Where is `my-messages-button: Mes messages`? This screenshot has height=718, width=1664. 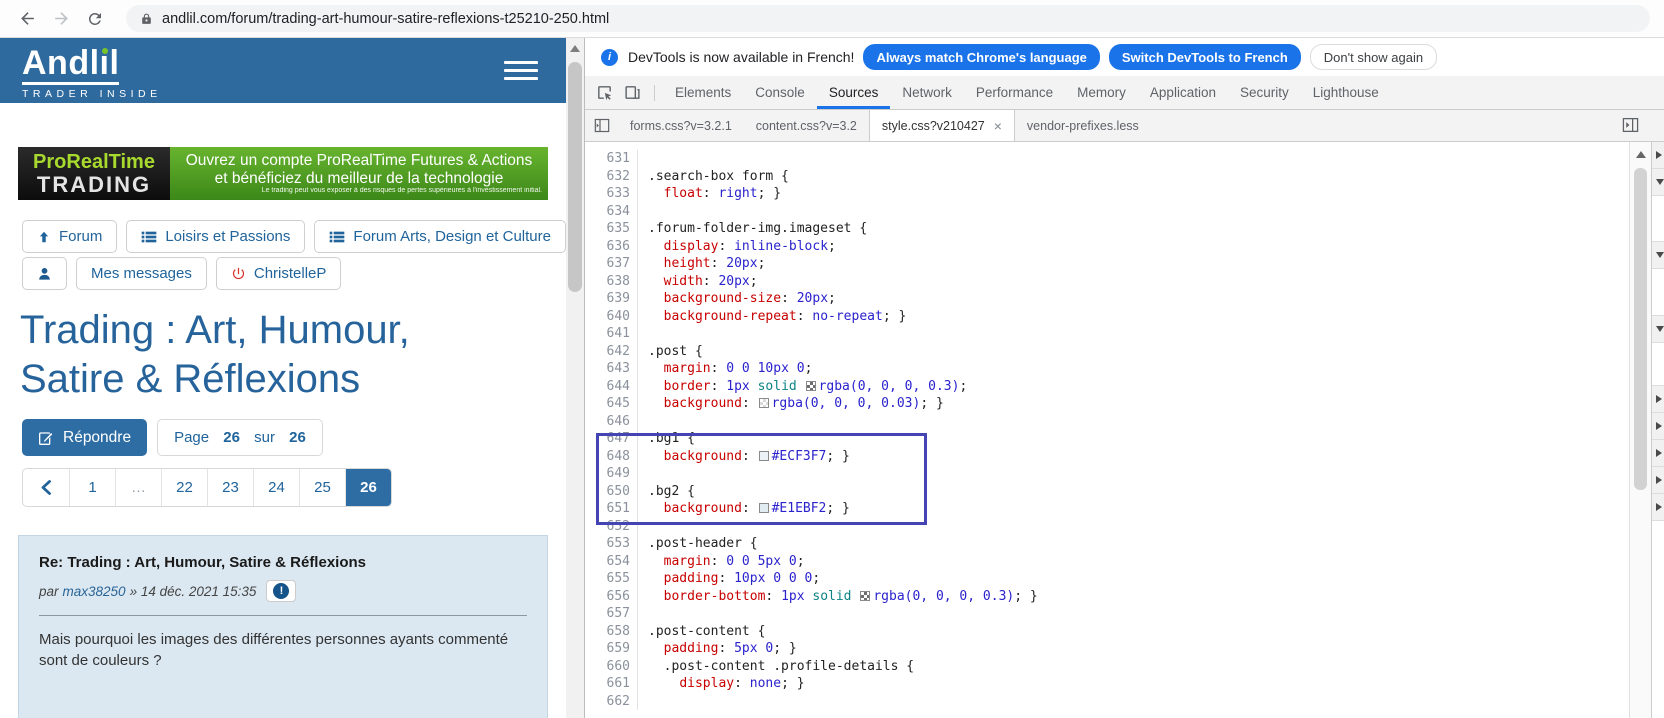
my-messages-button: Mes messages is located at coordinates (141, 273).